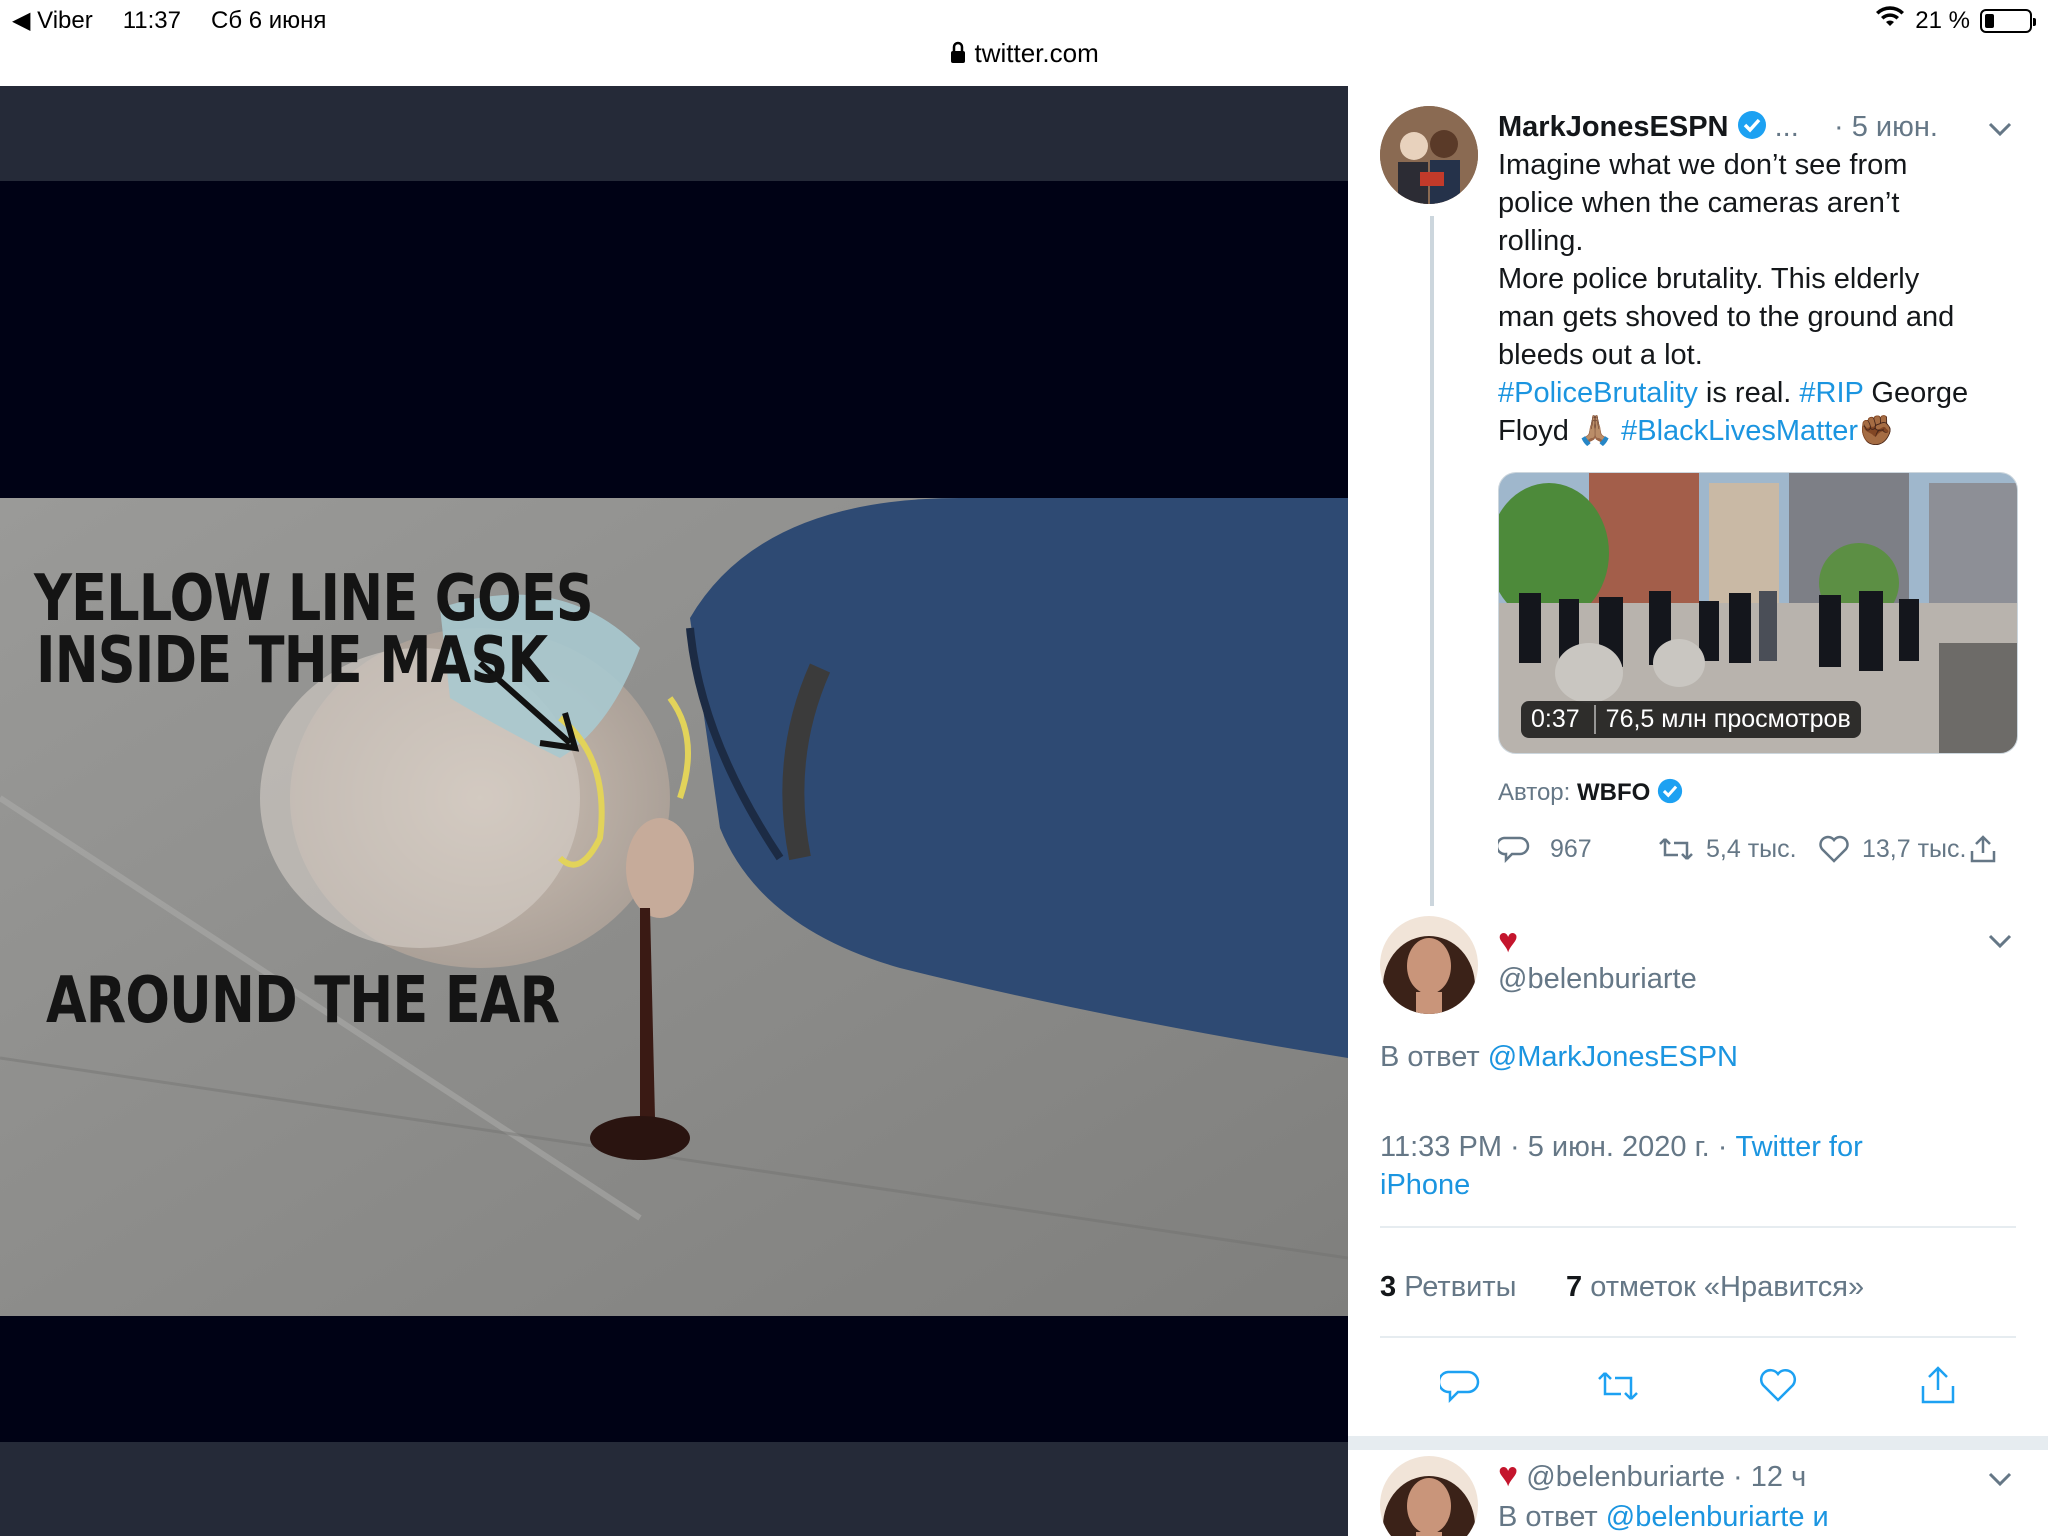  Describe the element at coordinates (1429, 155) in the screenshot. I see `author-avatar` at that location.